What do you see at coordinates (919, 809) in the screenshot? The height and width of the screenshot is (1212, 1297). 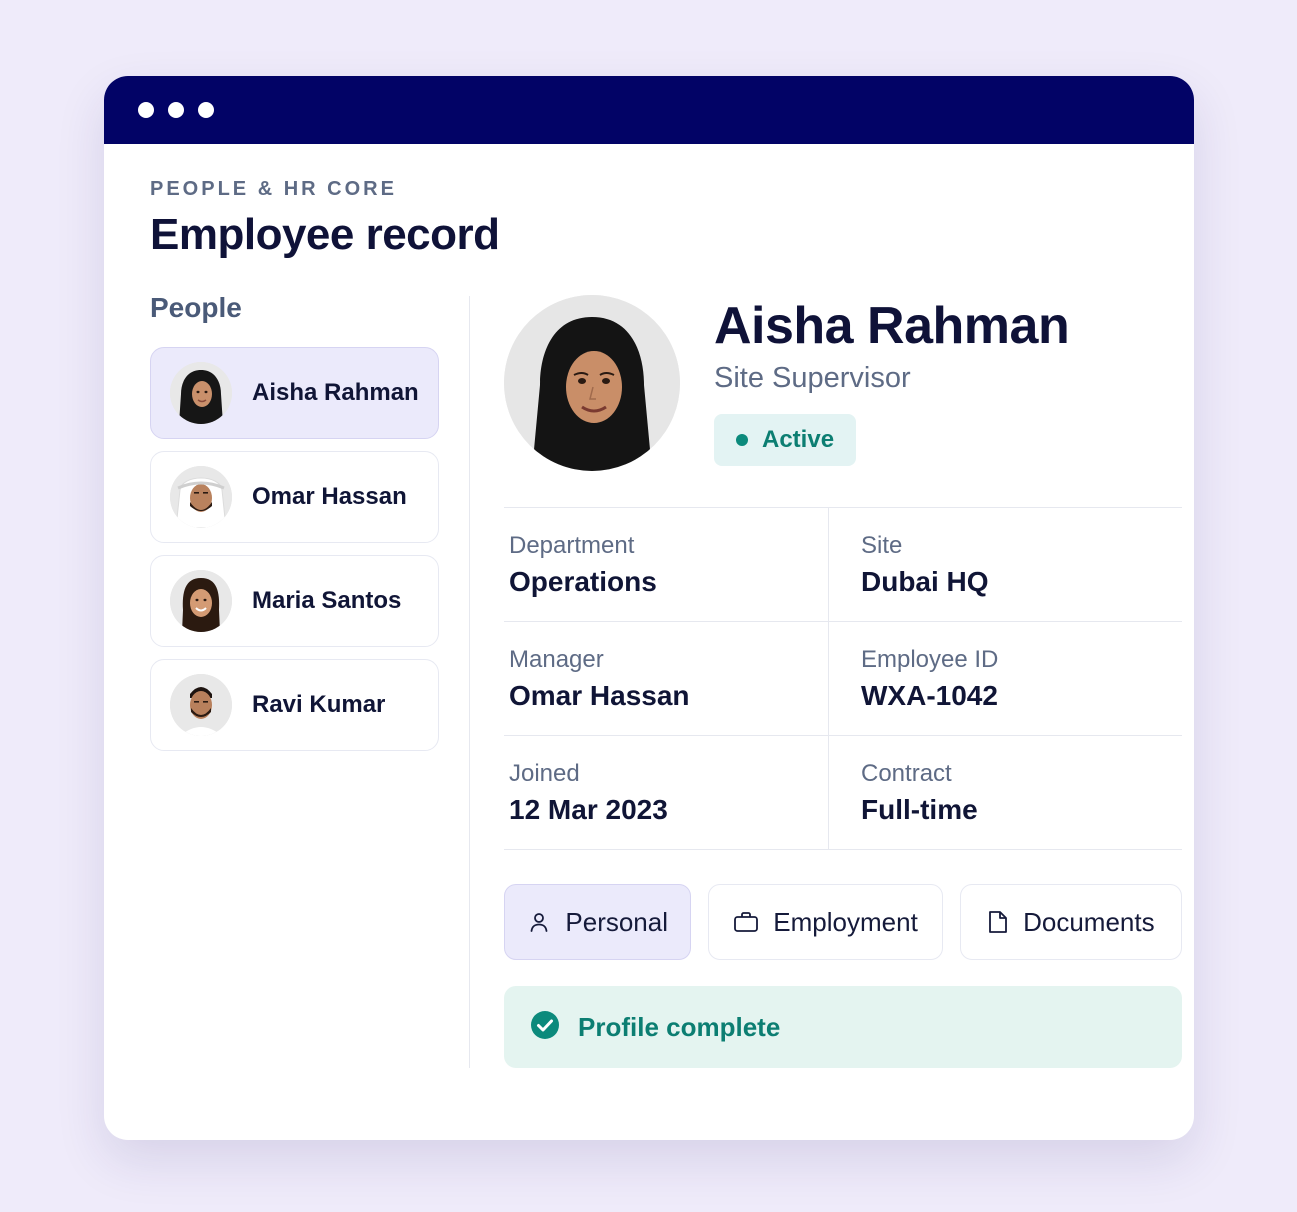 I see `detail-value: Full-time` at bounding box center [919, 809].